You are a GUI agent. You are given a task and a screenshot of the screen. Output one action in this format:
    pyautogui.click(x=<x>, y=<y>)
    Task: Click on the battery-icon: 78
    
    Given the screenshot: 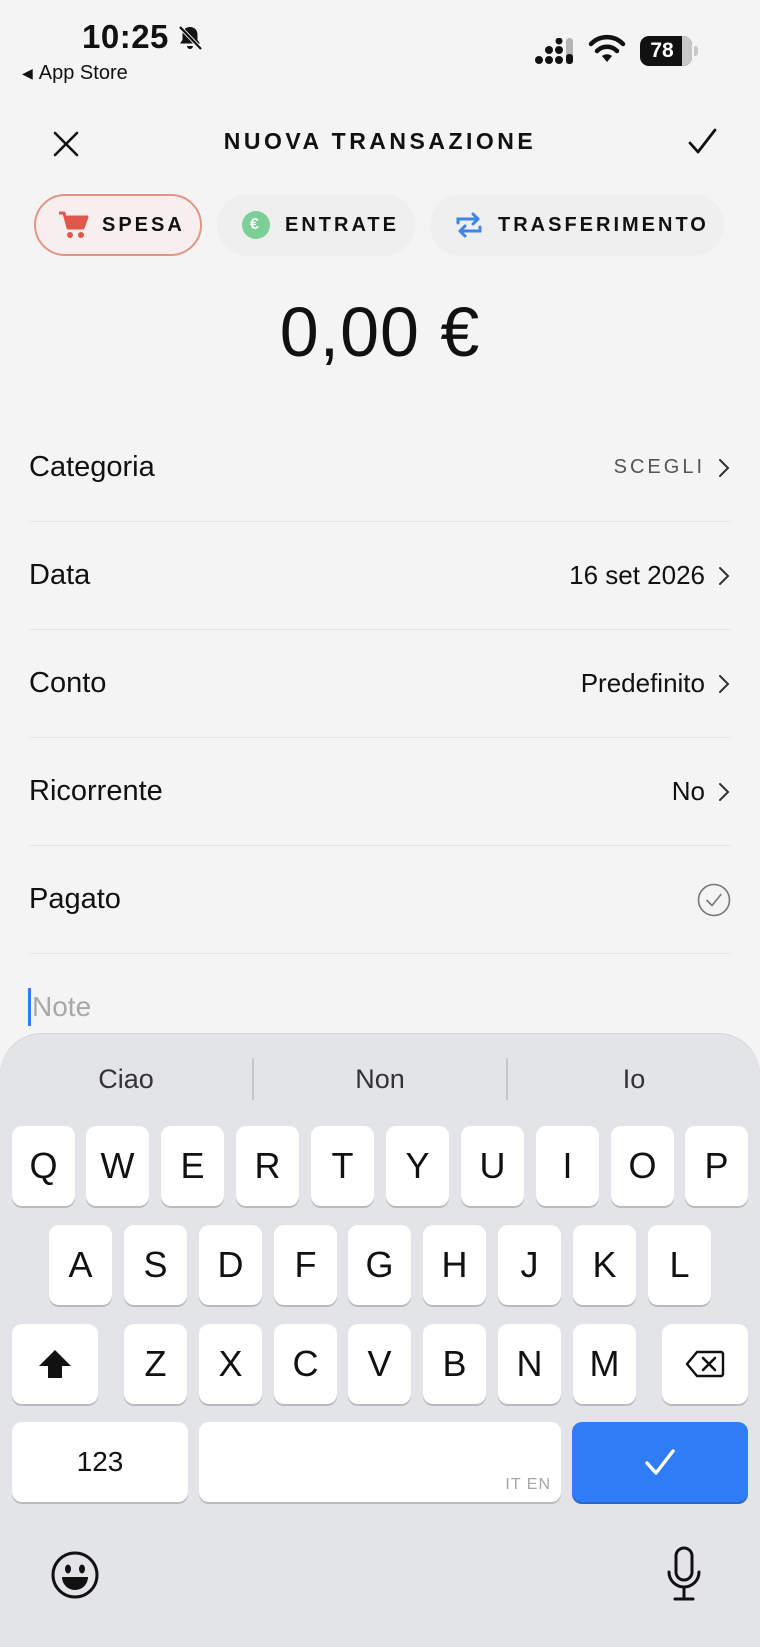 What is the action you would take?
    pyautogui.click(x=669, y=51)
    